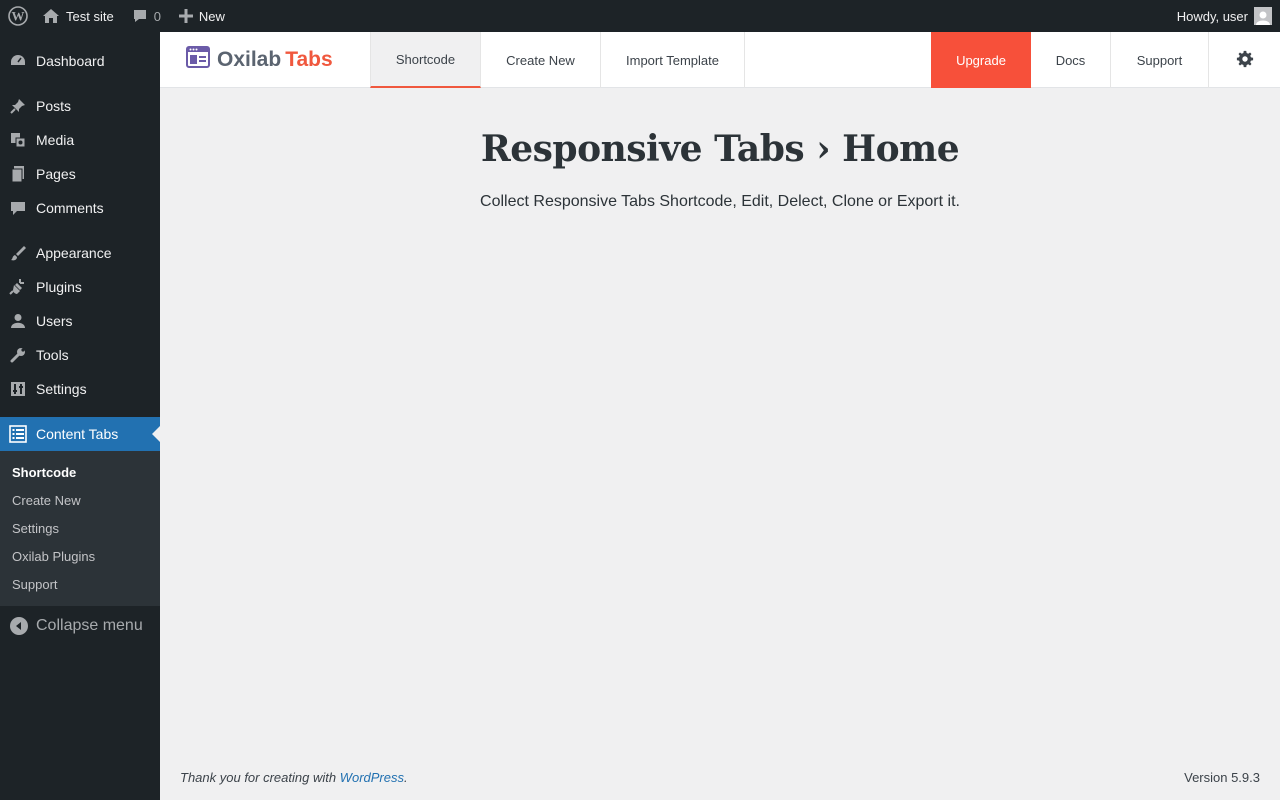 The height and width of the screenshot is (800, 1280). What do you see at coordinates (1160, 60) in the screenshot?
I see `tab-support: Support` at bounding box center [1160, 60].